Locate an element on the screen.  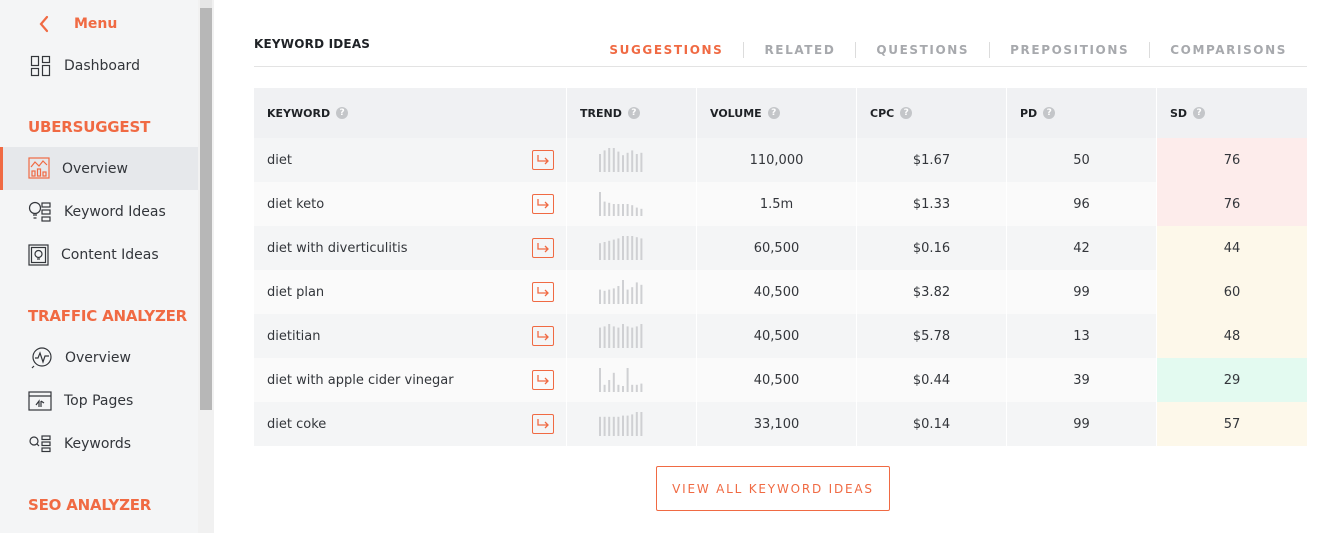
keyword-text: diet with apple cider vinegar is located at coordinates (360, 380).